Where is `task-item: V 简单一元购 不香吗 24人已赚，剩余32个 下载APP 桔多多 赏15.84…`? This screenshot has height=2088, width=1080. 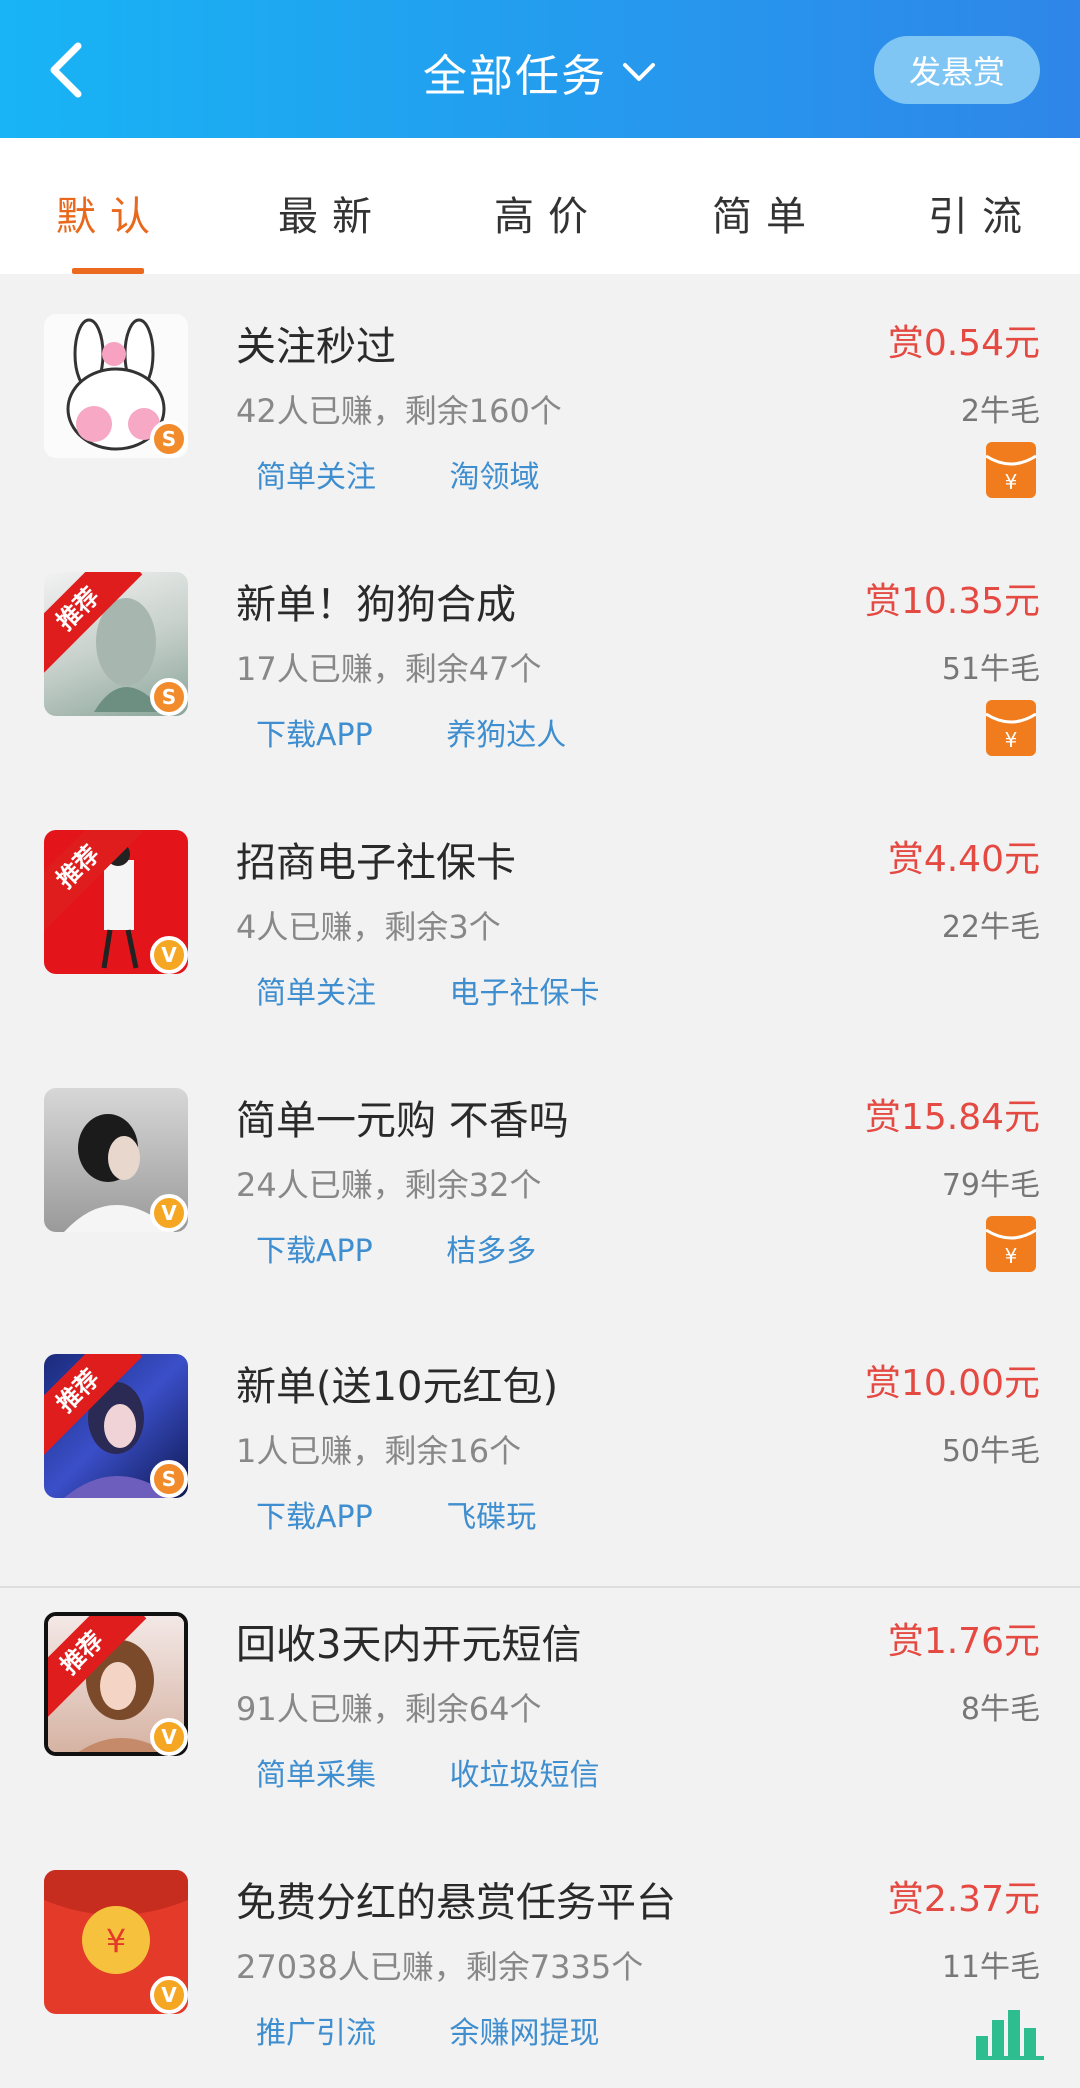
task-item: V 简单一元购 不香吗 24人已赚，剩余32个 下载APP 桔多多 赏15.84… is located at coordinates (540, 1177).